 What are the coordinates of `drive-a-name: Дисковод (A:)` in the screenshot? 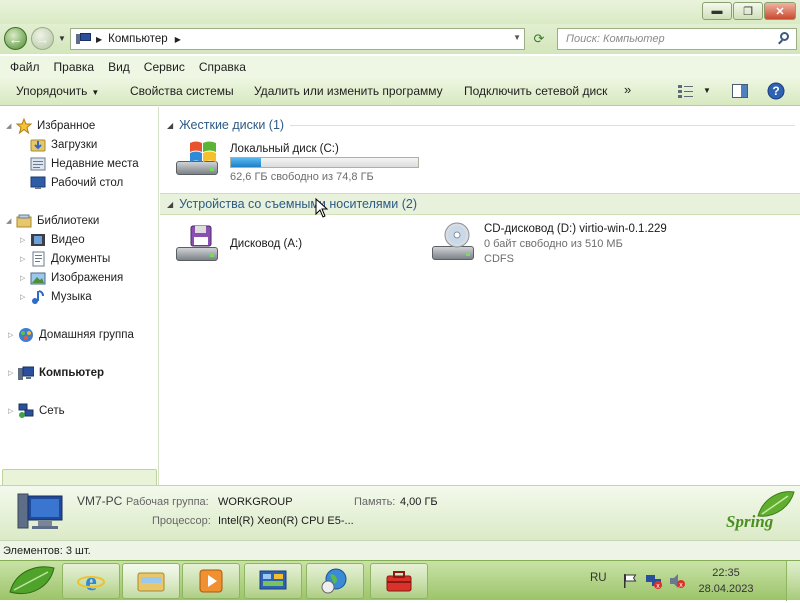 It's located at (266, 244).